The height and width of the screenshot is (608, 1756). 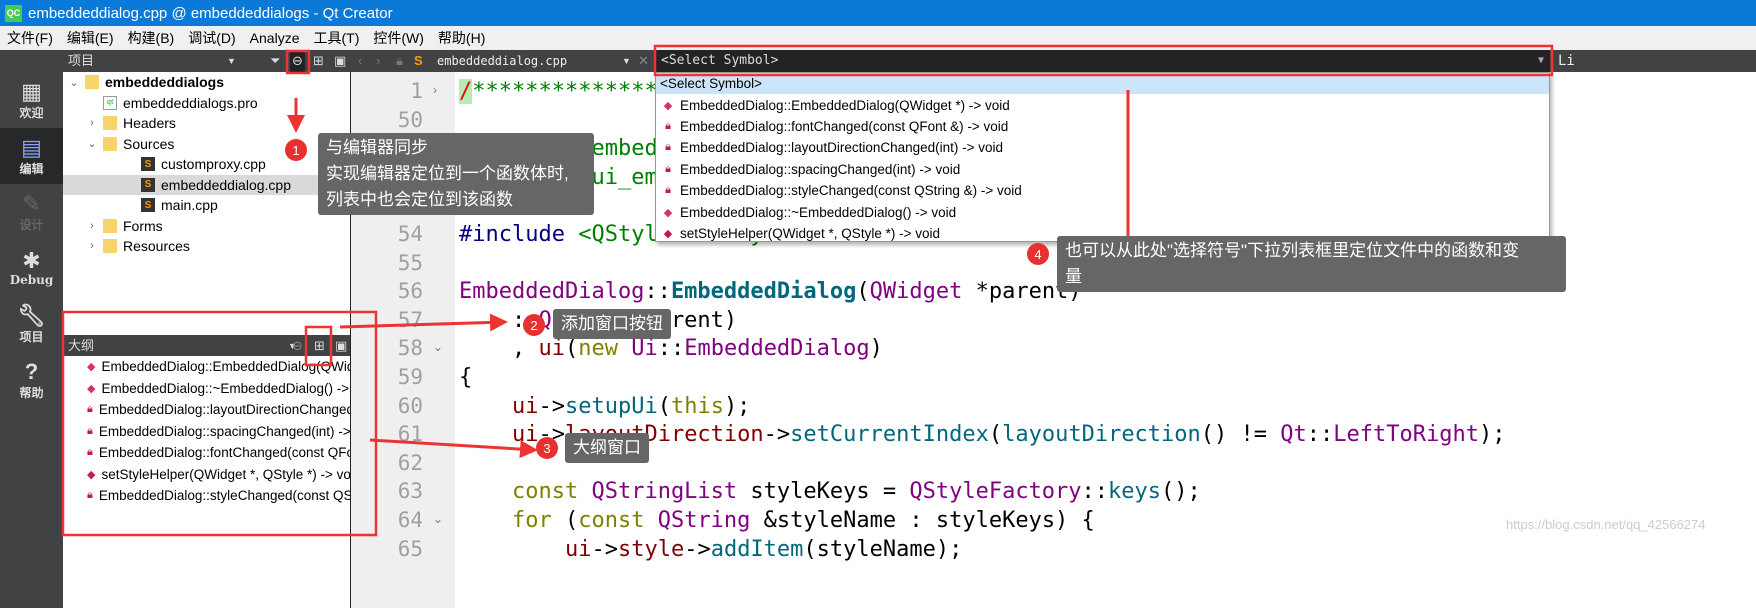 What do you see at coordinates (319, 346) in the screenshot?
I see `add-split-button: ⊞` at bounding box center [319, 346].